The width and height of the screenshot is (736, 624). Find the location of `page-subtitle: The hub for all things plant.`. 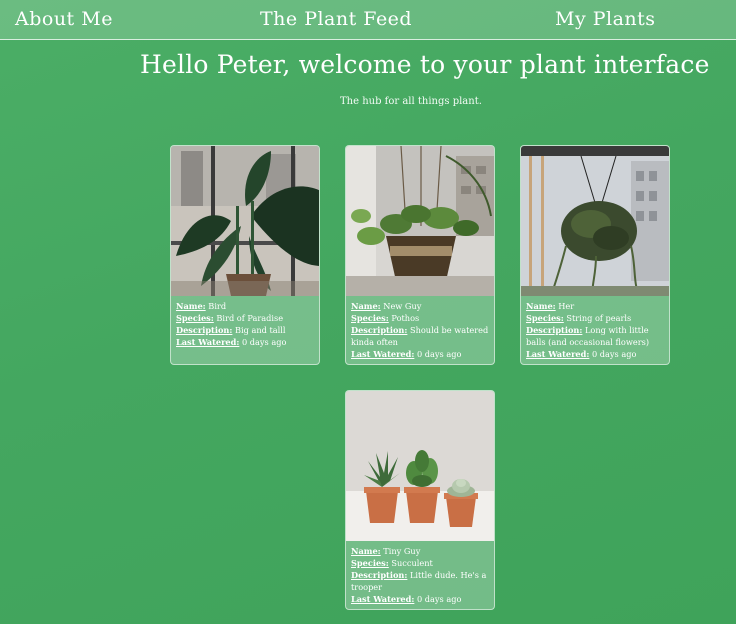

page-subtitle: The hub for all things plant. is located at coordinates (411, 101).